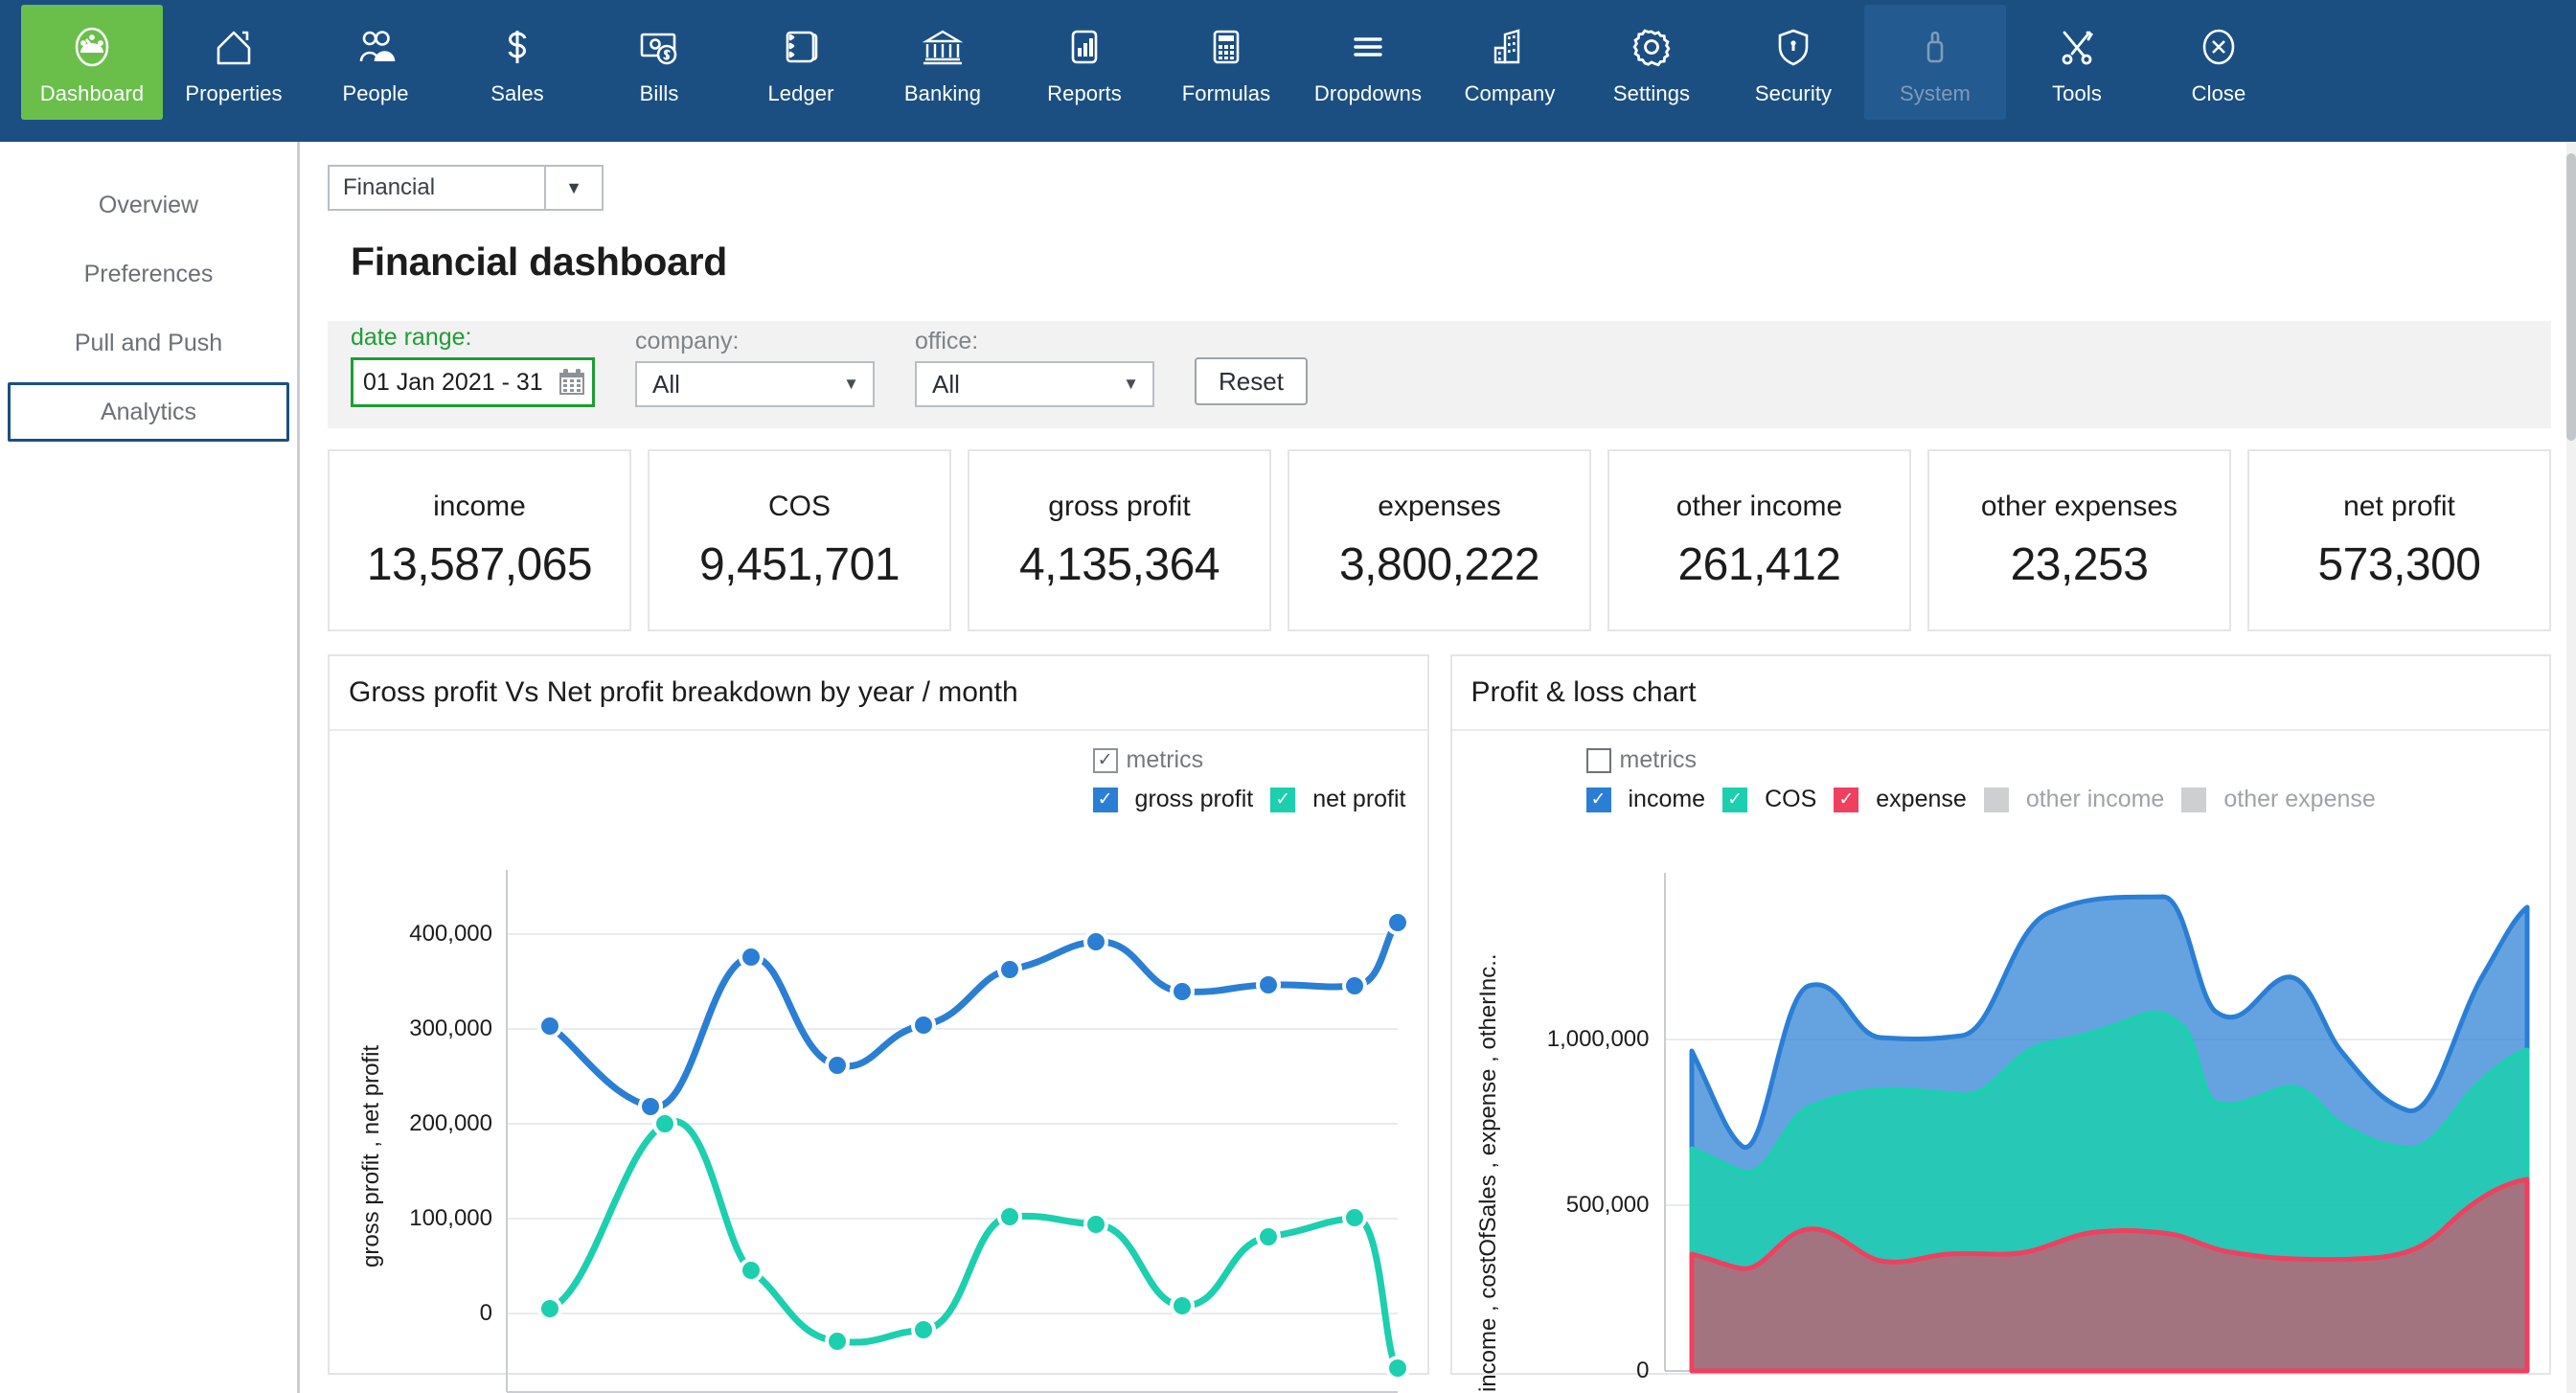 The width and height of the screenshot is (2576, 1393). Describe the element at coordinates (1368, 93) in the screenshot. I see `nav-item-label: Dropdowns` at that location.